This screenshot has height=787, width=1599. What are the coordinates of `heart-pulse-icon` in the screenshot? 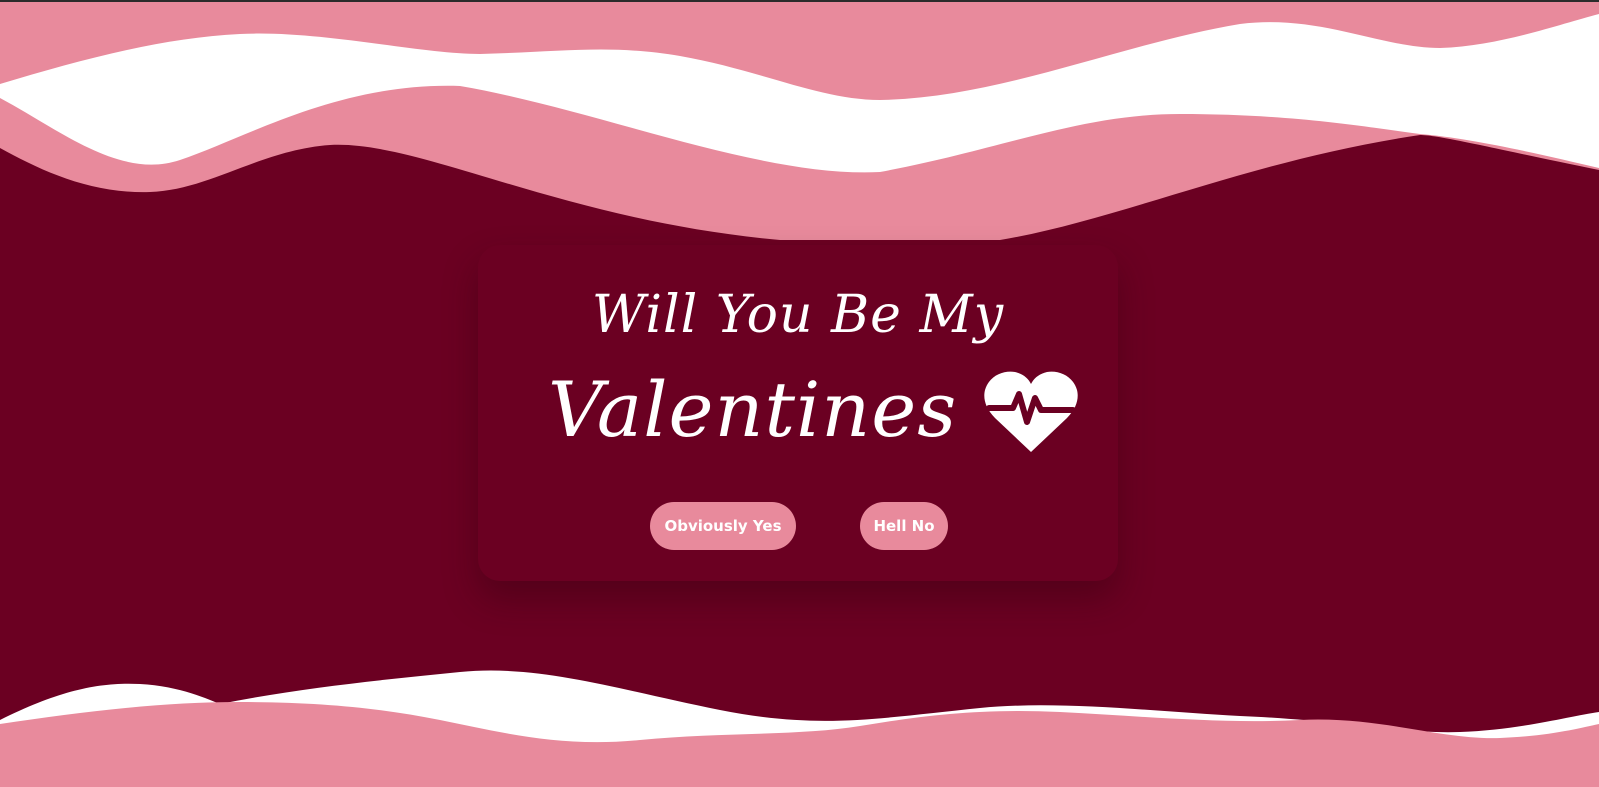 It's located at (1031, 411).